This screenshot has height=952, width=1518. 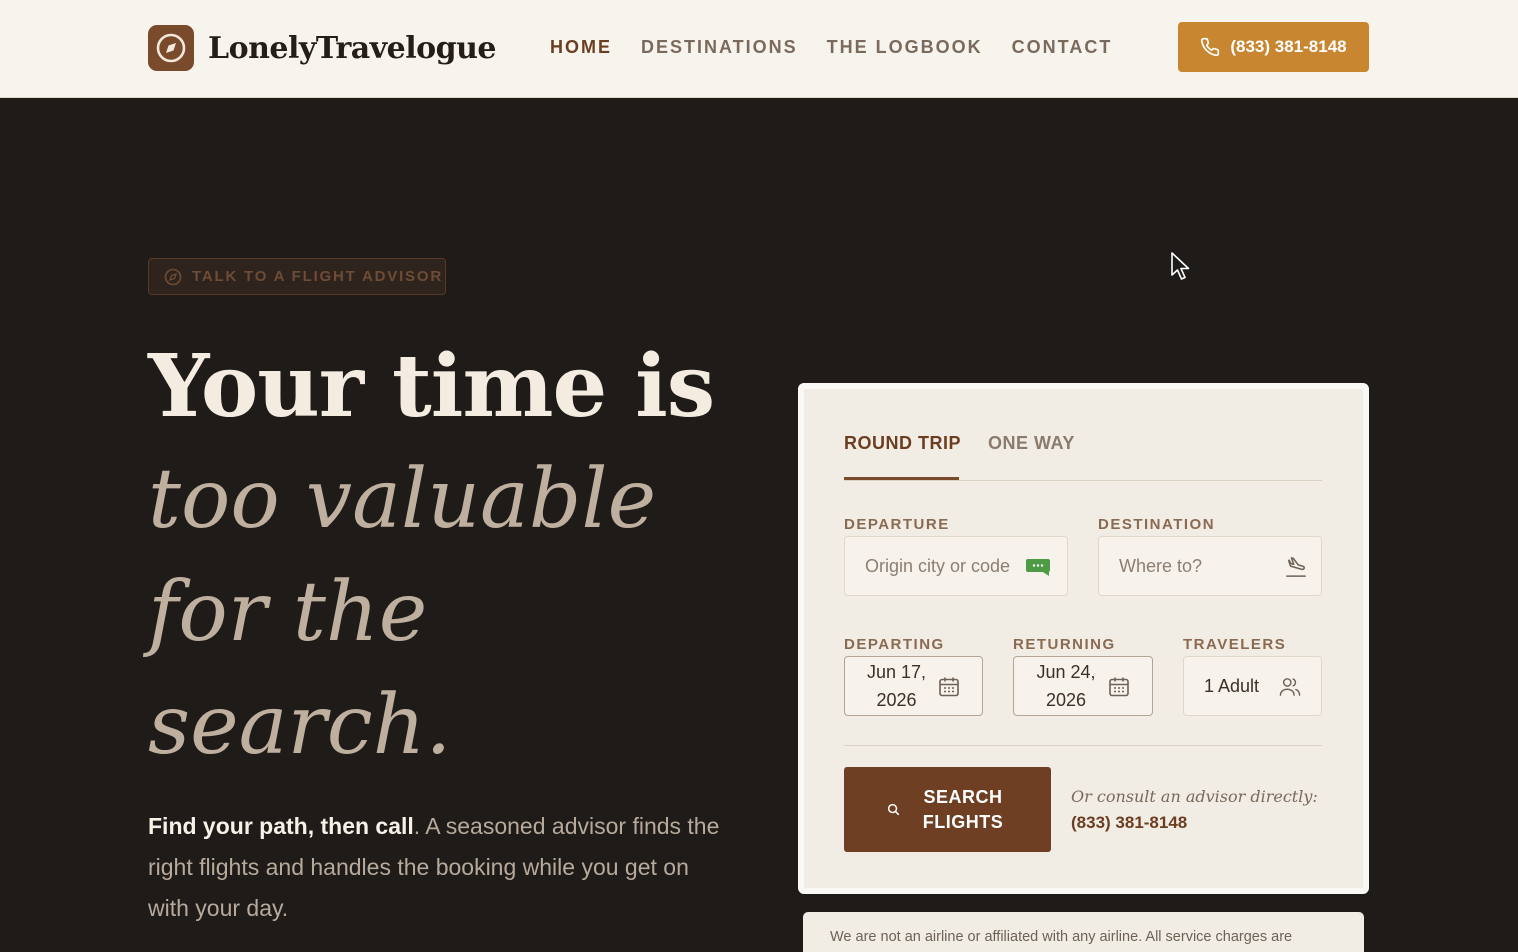 What do you see at coordinates (1296, 567) in the screenshot?
I see `plane-landing-icon` at bounding box center [1296, 567].